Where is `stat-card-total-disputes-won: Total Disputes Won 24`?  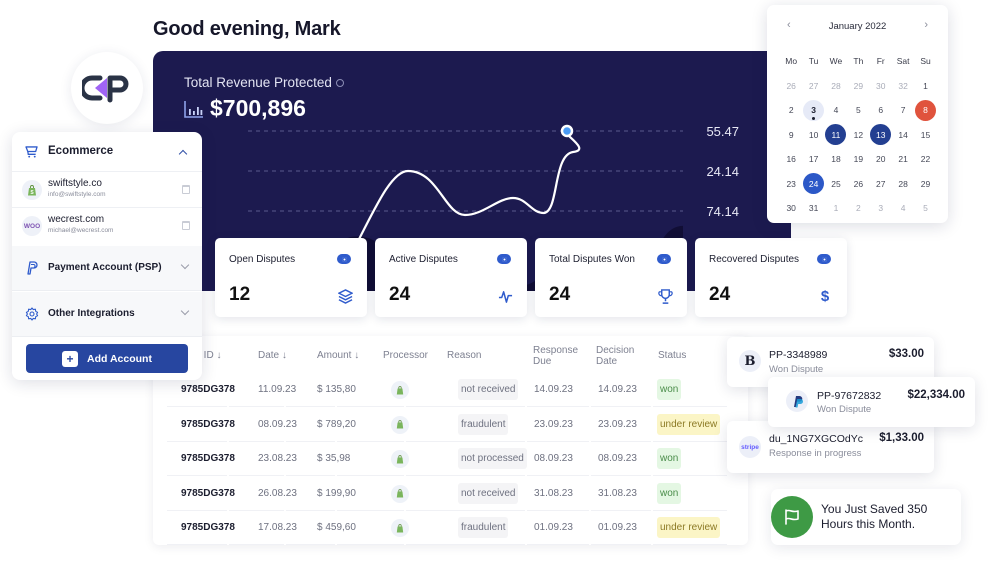 stat-card-total-disputes-won: Total Disputes Won 24 is located at coordinates (611, 277).